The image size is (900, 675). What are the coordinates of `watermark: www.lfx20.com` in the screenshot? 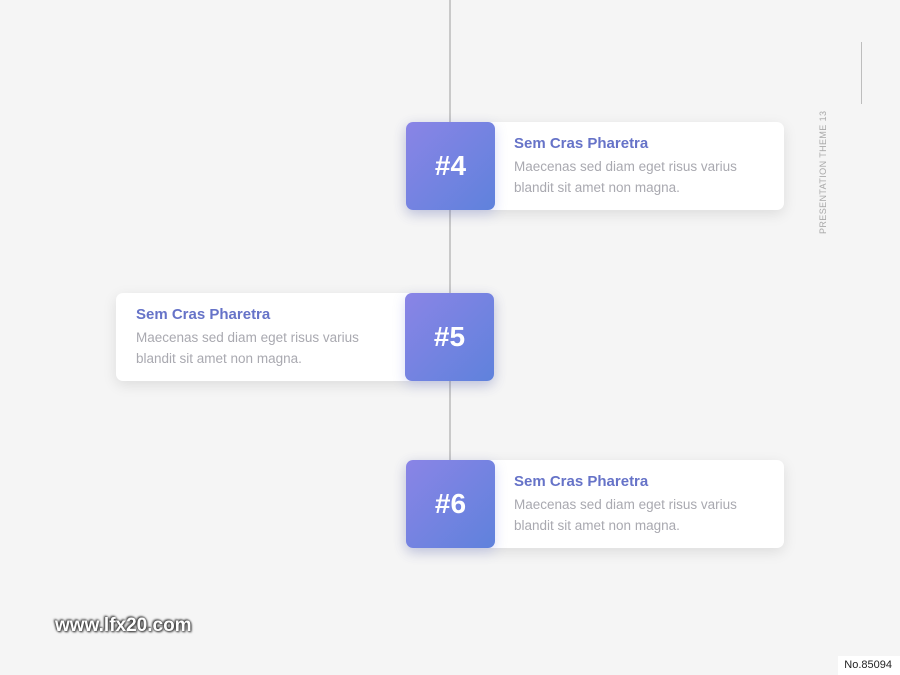 It's located at (123, 625).